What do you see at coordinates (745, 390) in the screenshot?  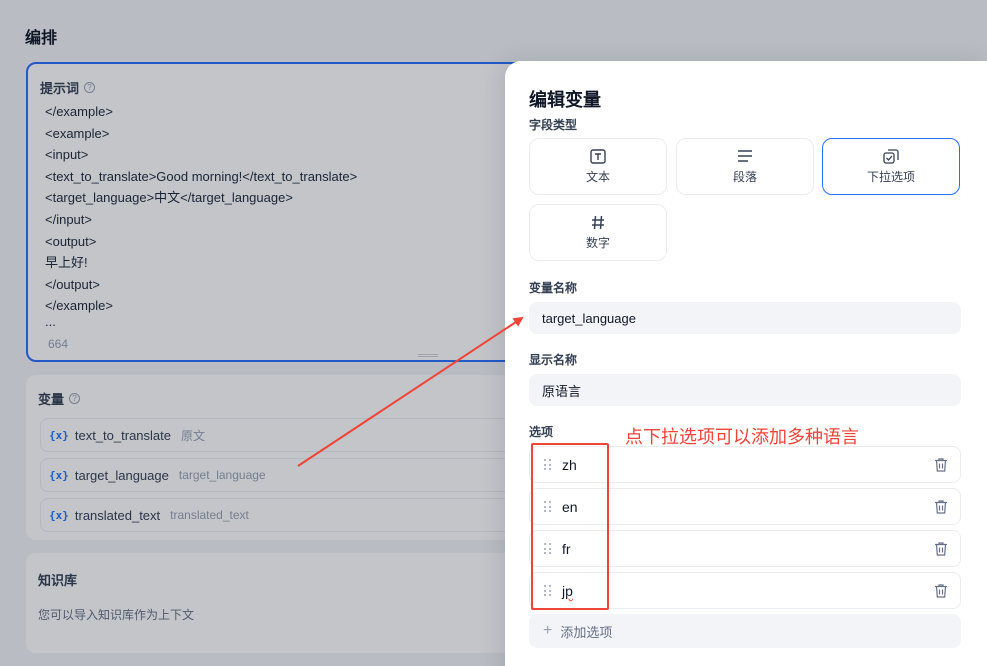 I see `display-name-input` at bounding box center [745, 390].